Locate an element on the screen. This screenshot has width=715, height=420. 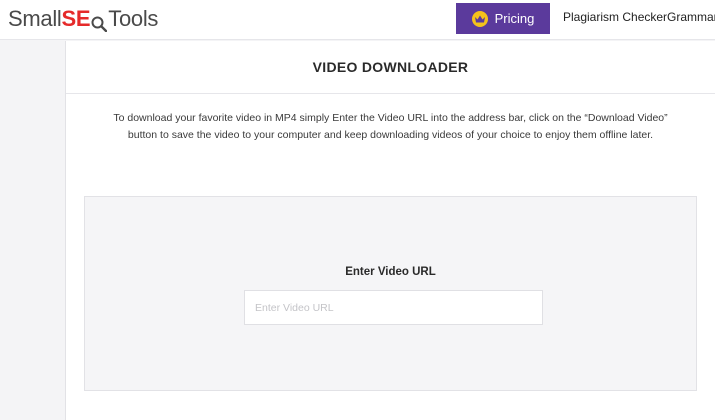
pricing-label: Pricing is located at coordinates (514, 18).